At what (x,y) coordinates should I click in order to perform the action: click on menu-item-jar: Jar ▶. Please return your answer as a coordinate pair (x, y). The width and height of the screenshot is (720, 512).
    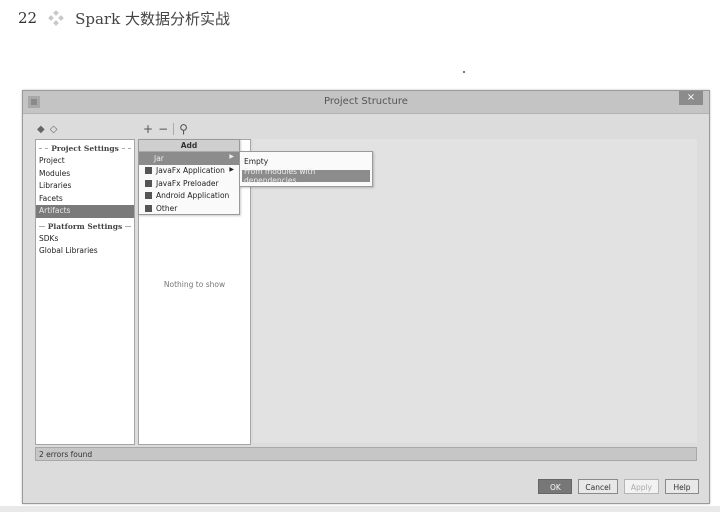
    Looking at the image, I should click on (189, 158).